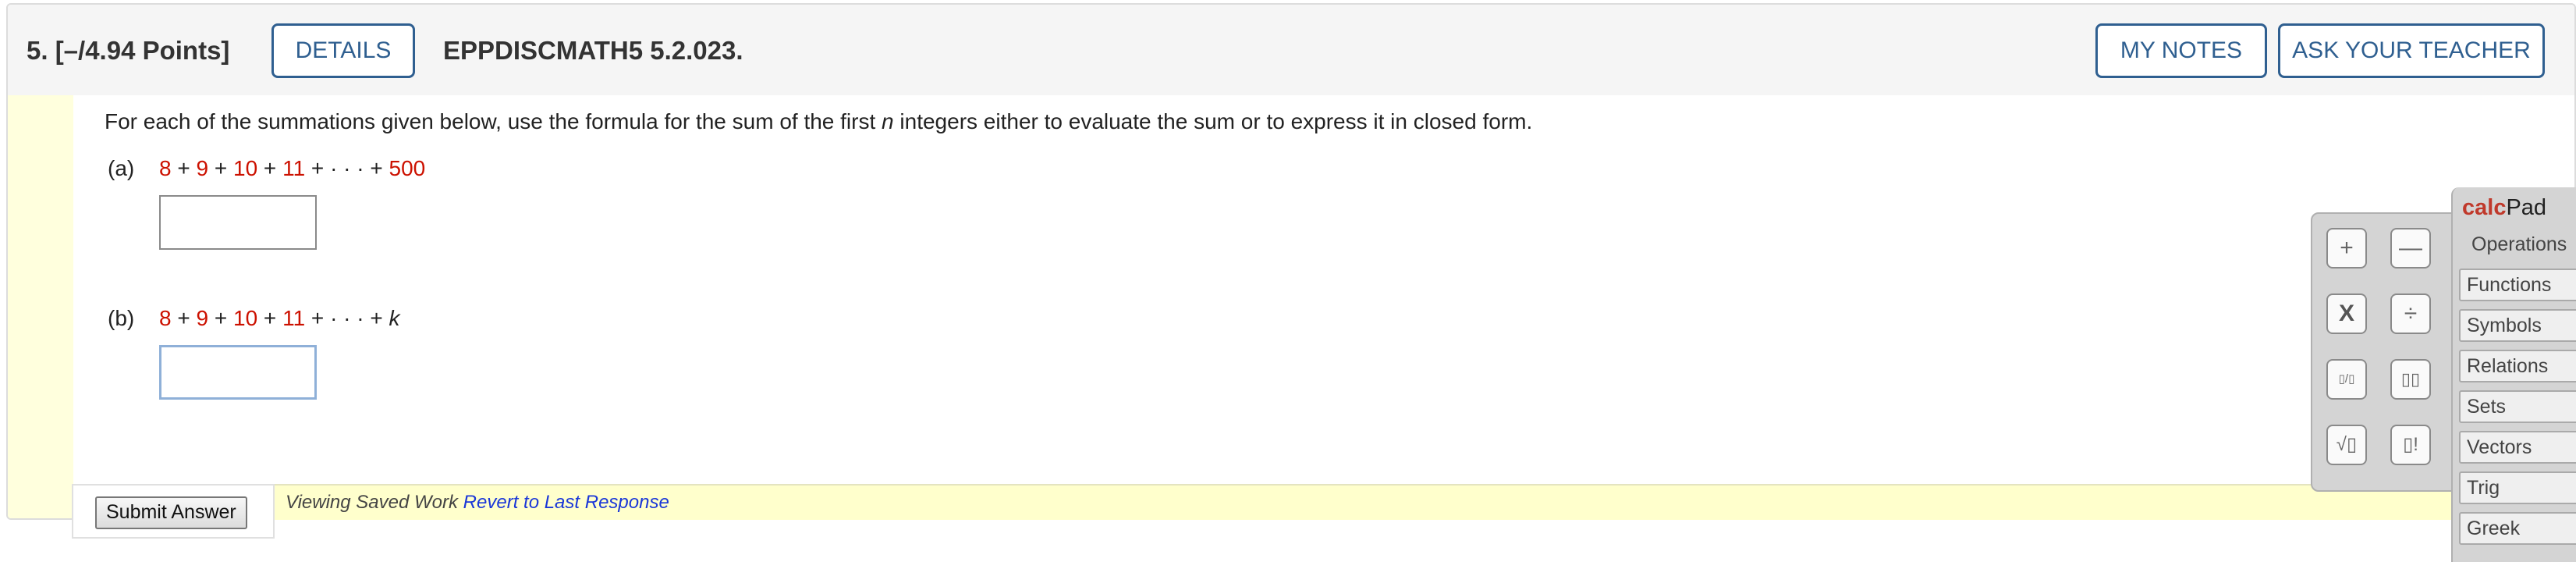 The width and height of the screenshot is (2576, 562). Describe the element at coordinates (394, 318) in the screenshot. I see `last-term: k` at that location.